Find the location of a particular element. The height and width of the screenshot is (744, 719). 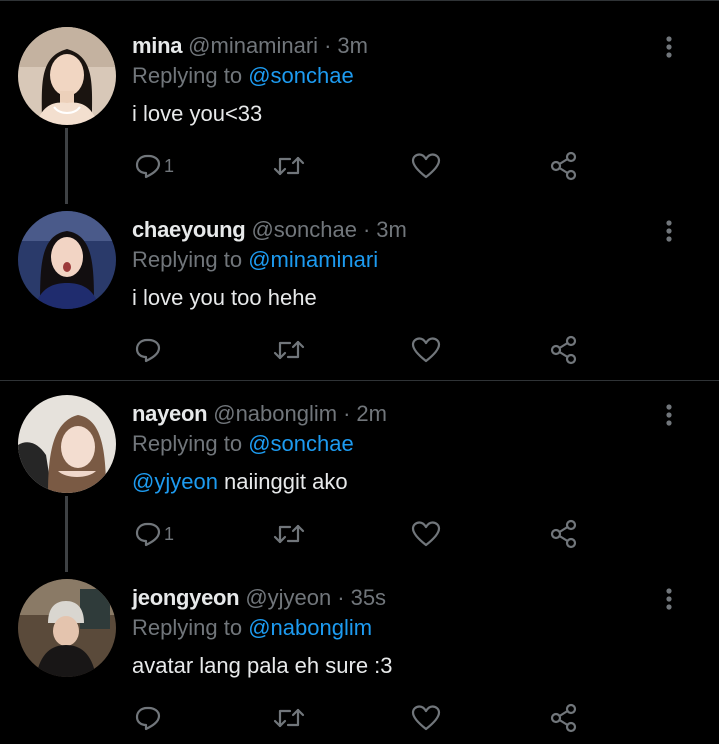

tweet-body: naiinggit ako is located at coordinates (282, 481).